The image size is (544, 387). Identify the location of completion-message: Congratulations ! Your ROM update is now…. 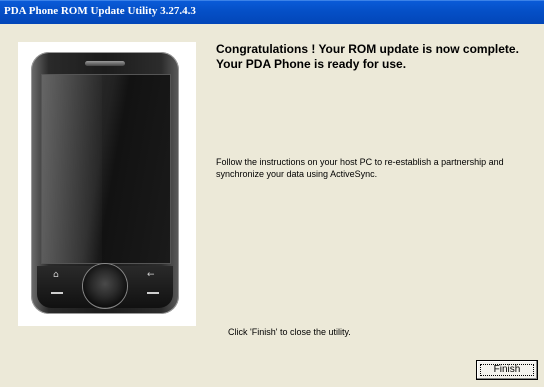
(367, 56).